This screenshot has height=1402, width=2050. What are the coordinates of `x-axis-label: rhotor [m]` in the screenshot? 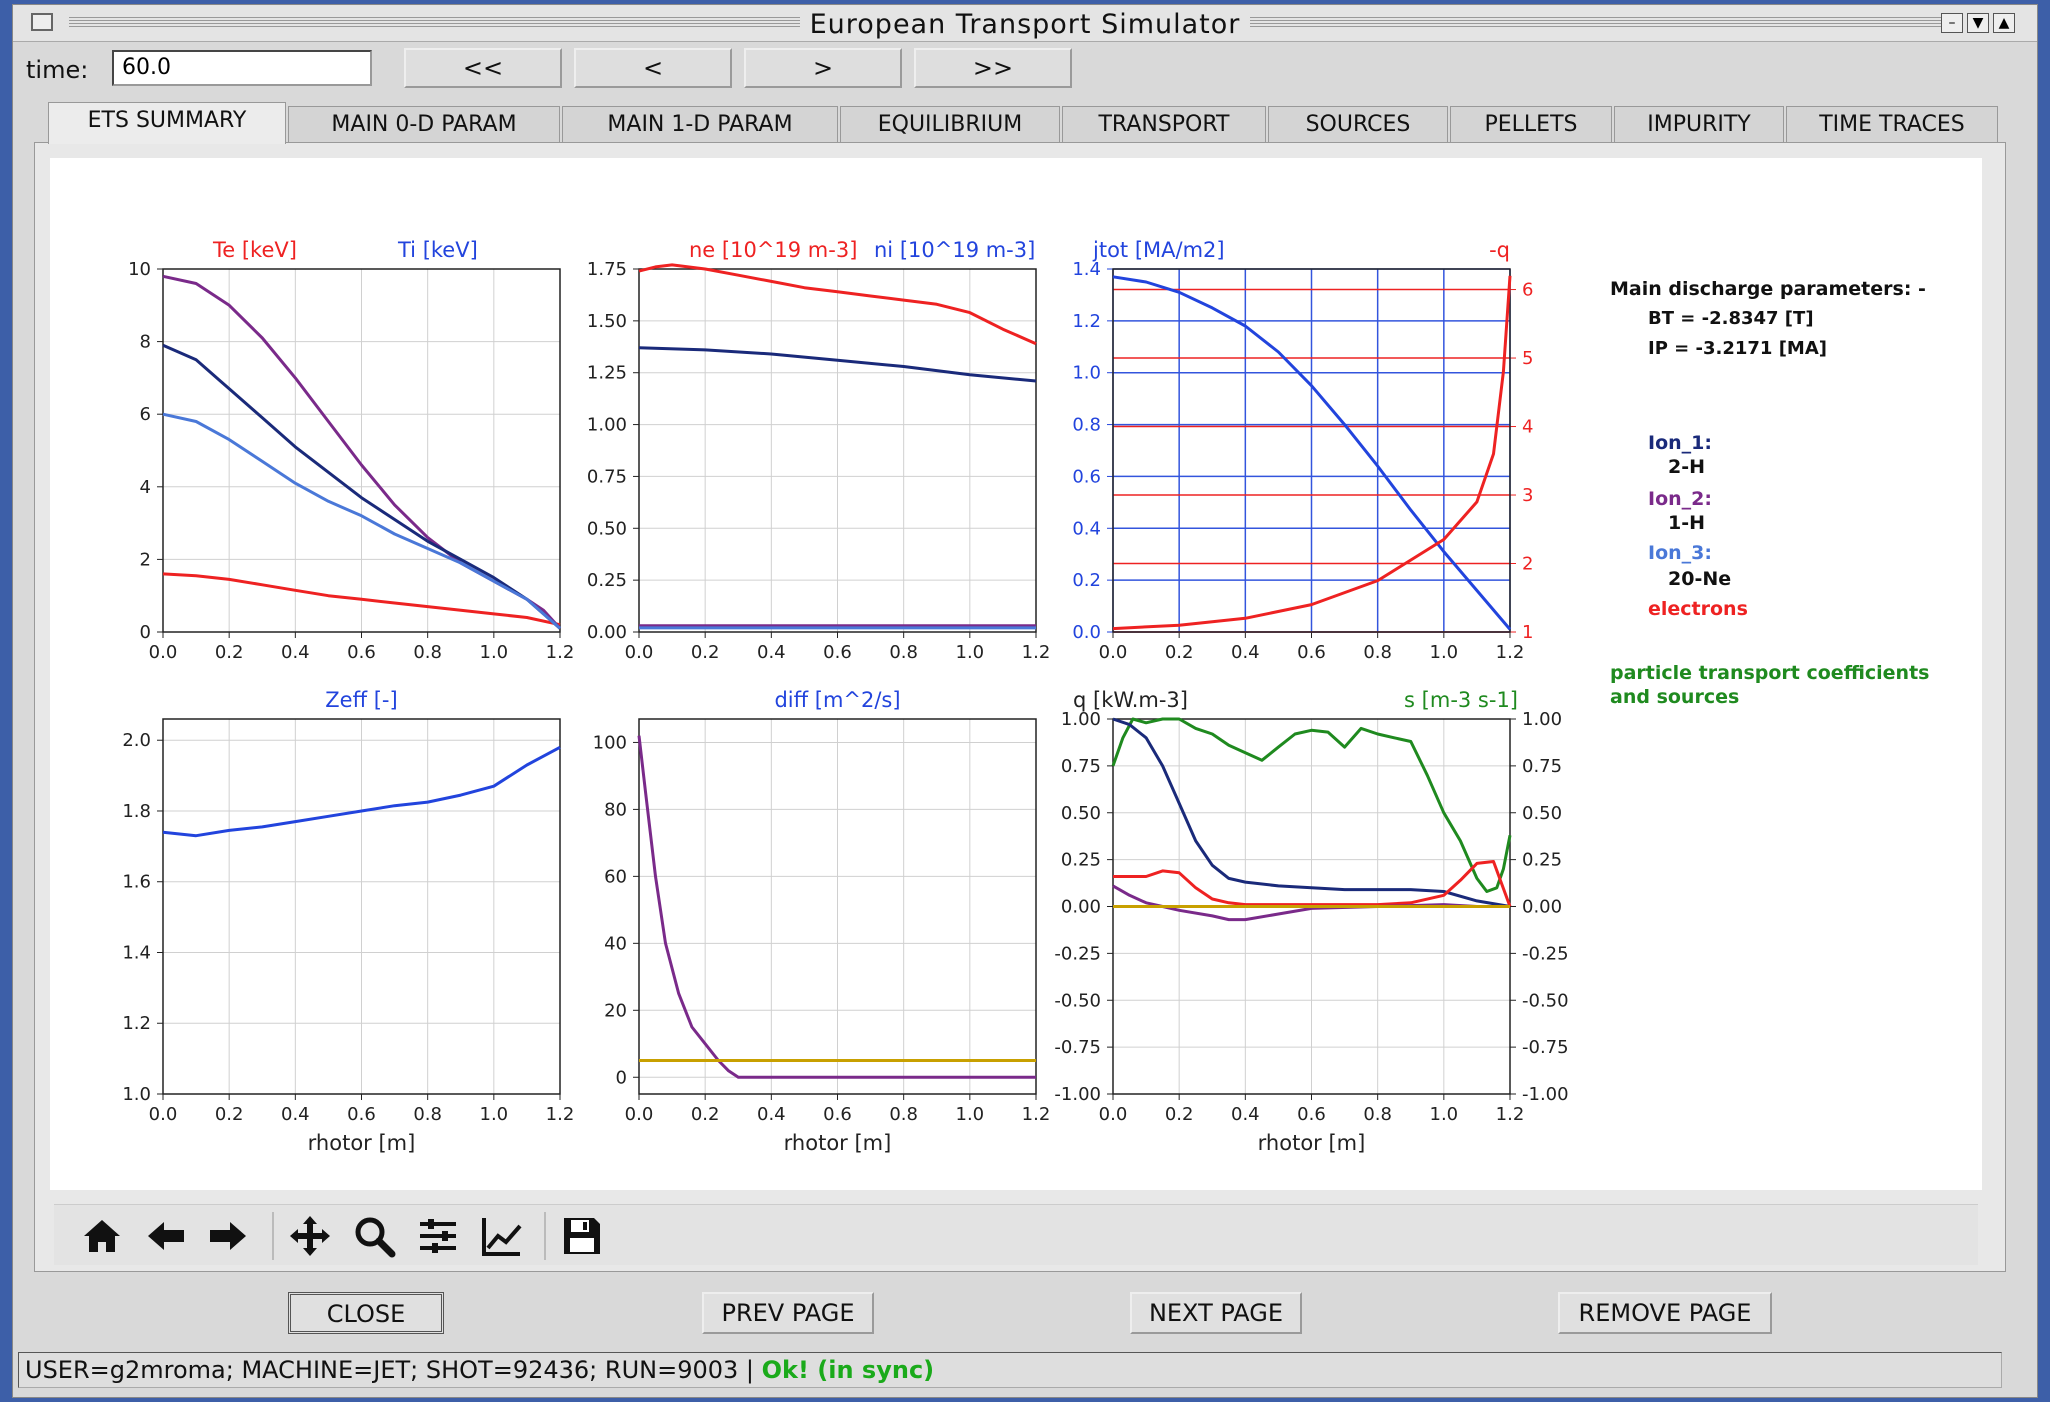 It's located at (362, 1143).